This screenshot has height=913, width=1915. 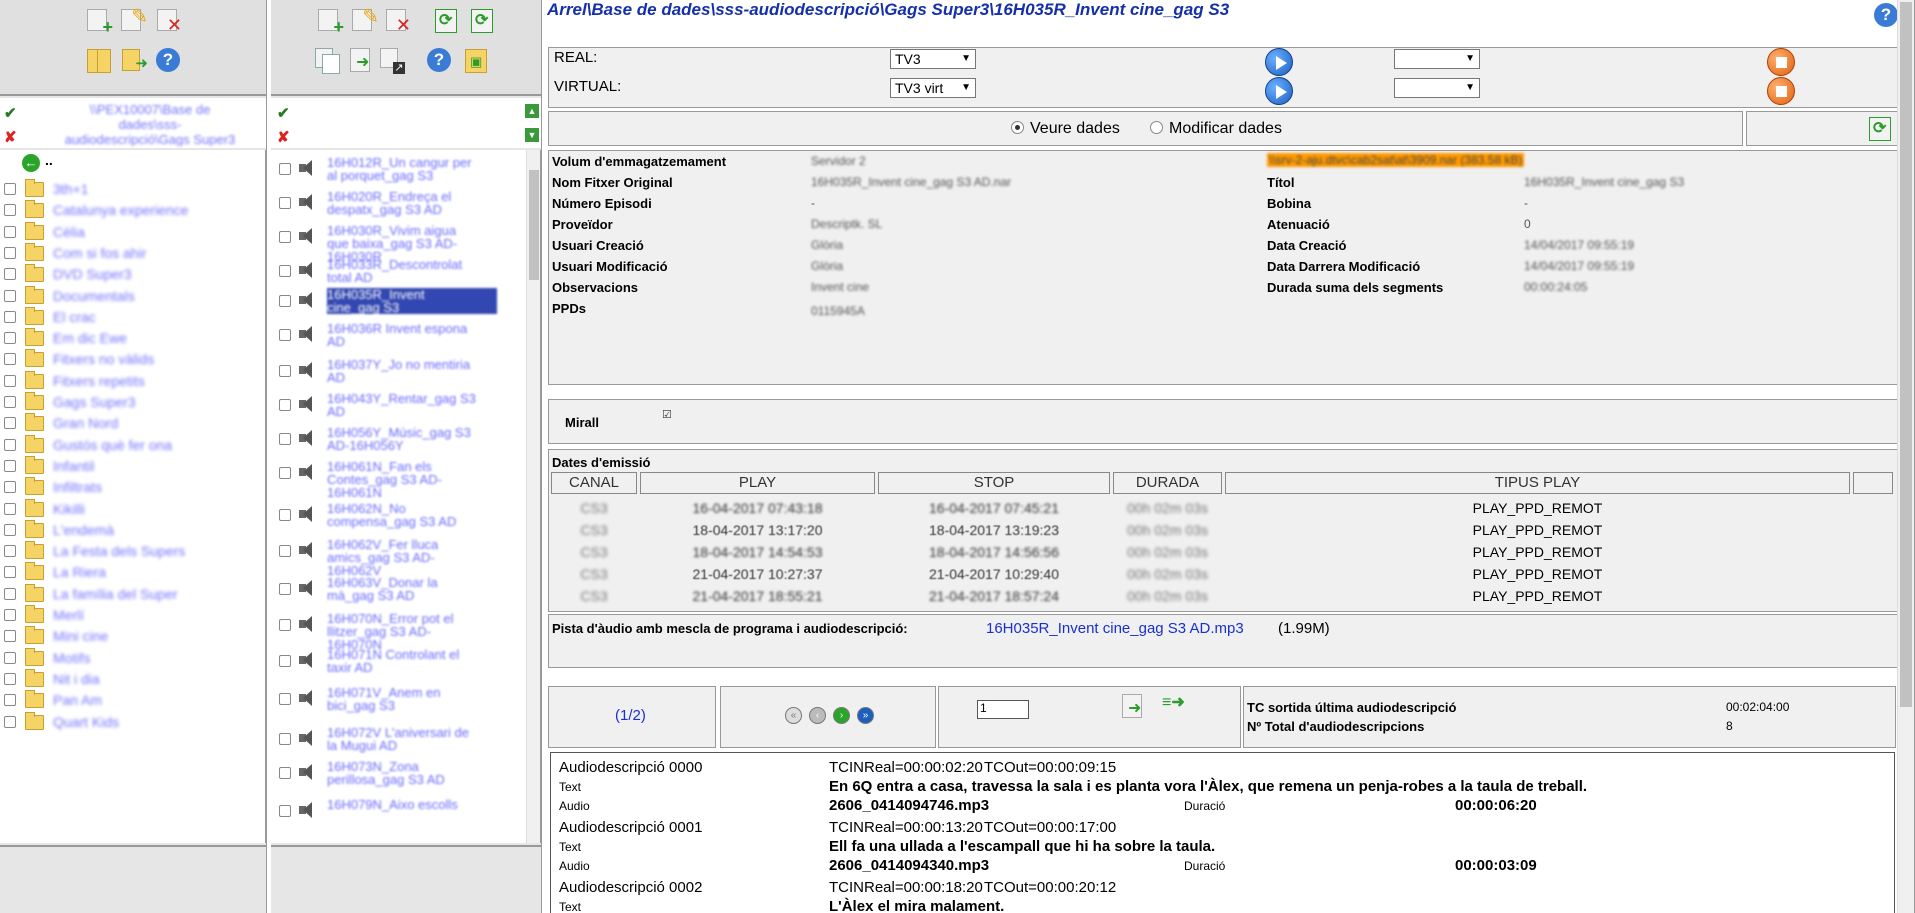 What do you see at coordinates (412, 301) in the screenshot?
I see `file-name: 16H035R_Invent cine_gag S3` at bounding box center [412, 301].